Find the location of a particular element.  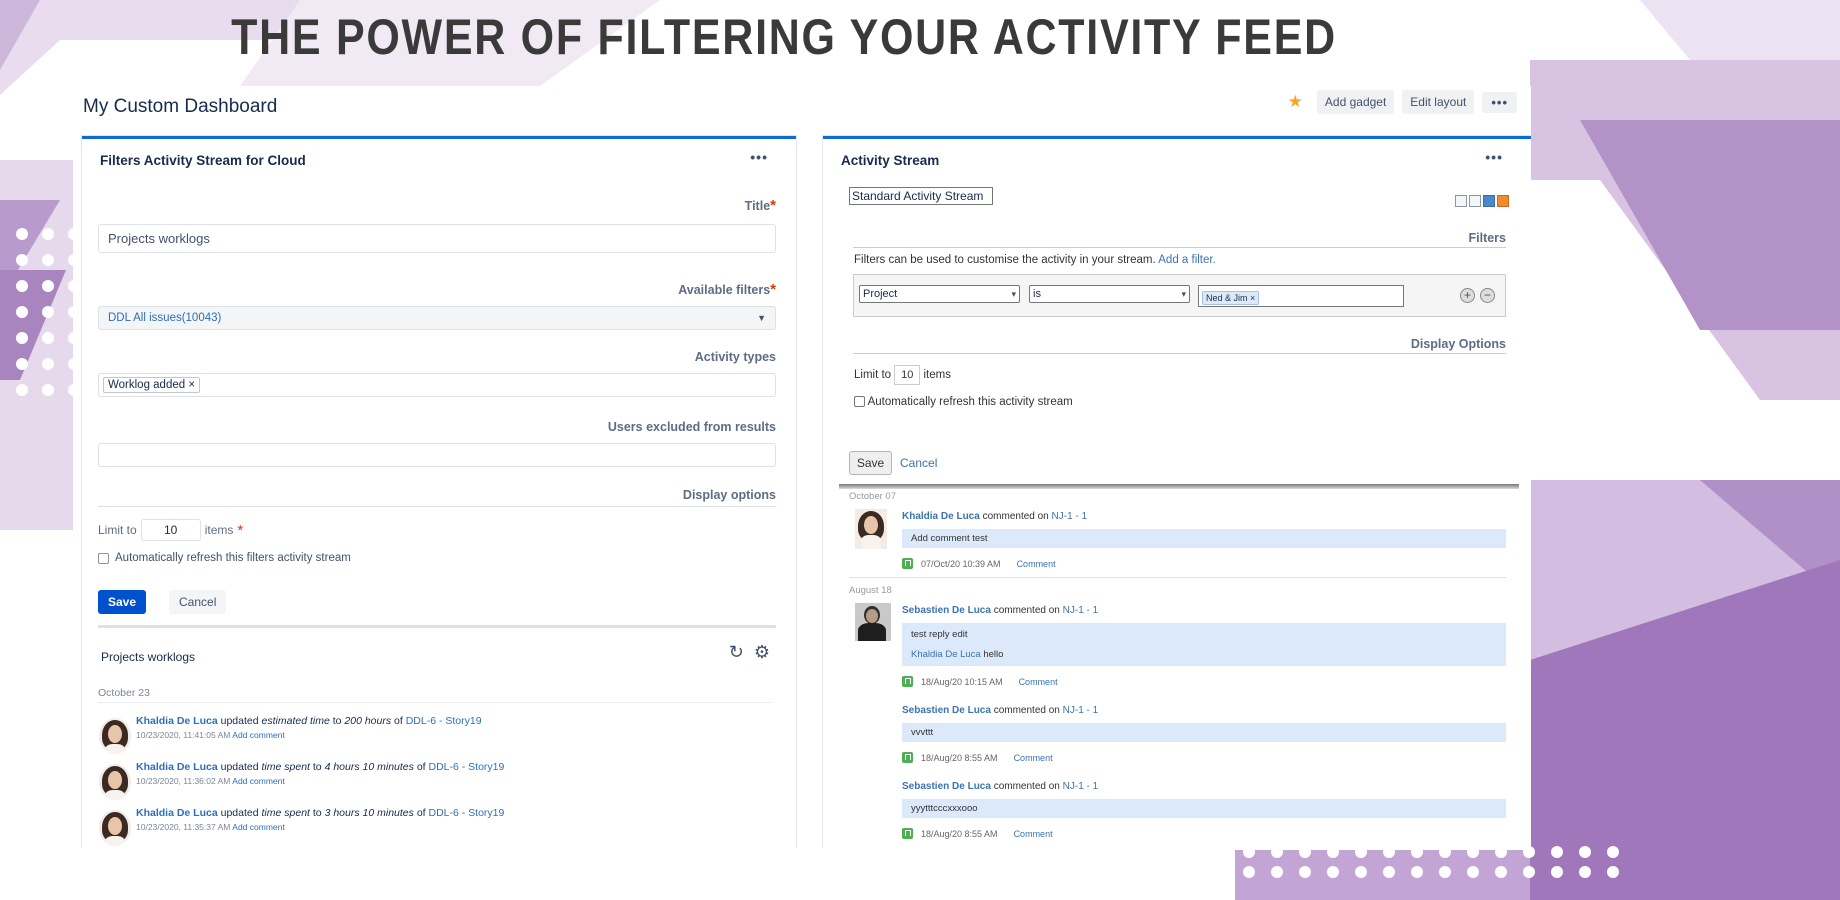

view-toggle-group is located at coordinates (1482, 201).